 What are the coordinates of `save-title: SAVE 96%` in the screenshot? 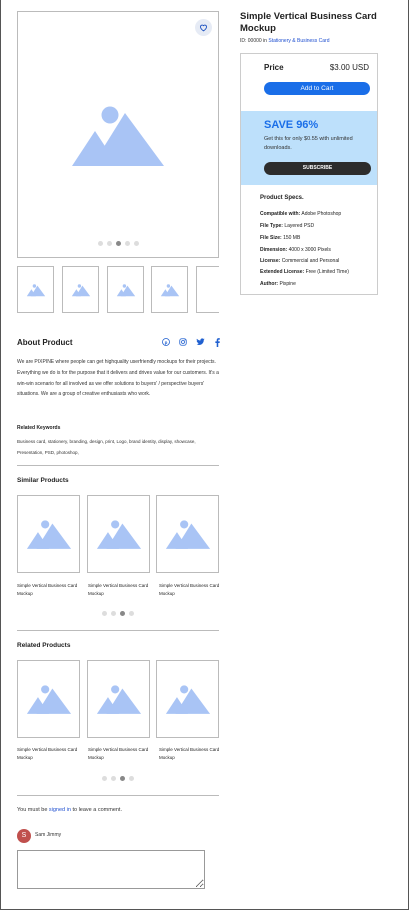 It's located at (291, 125).